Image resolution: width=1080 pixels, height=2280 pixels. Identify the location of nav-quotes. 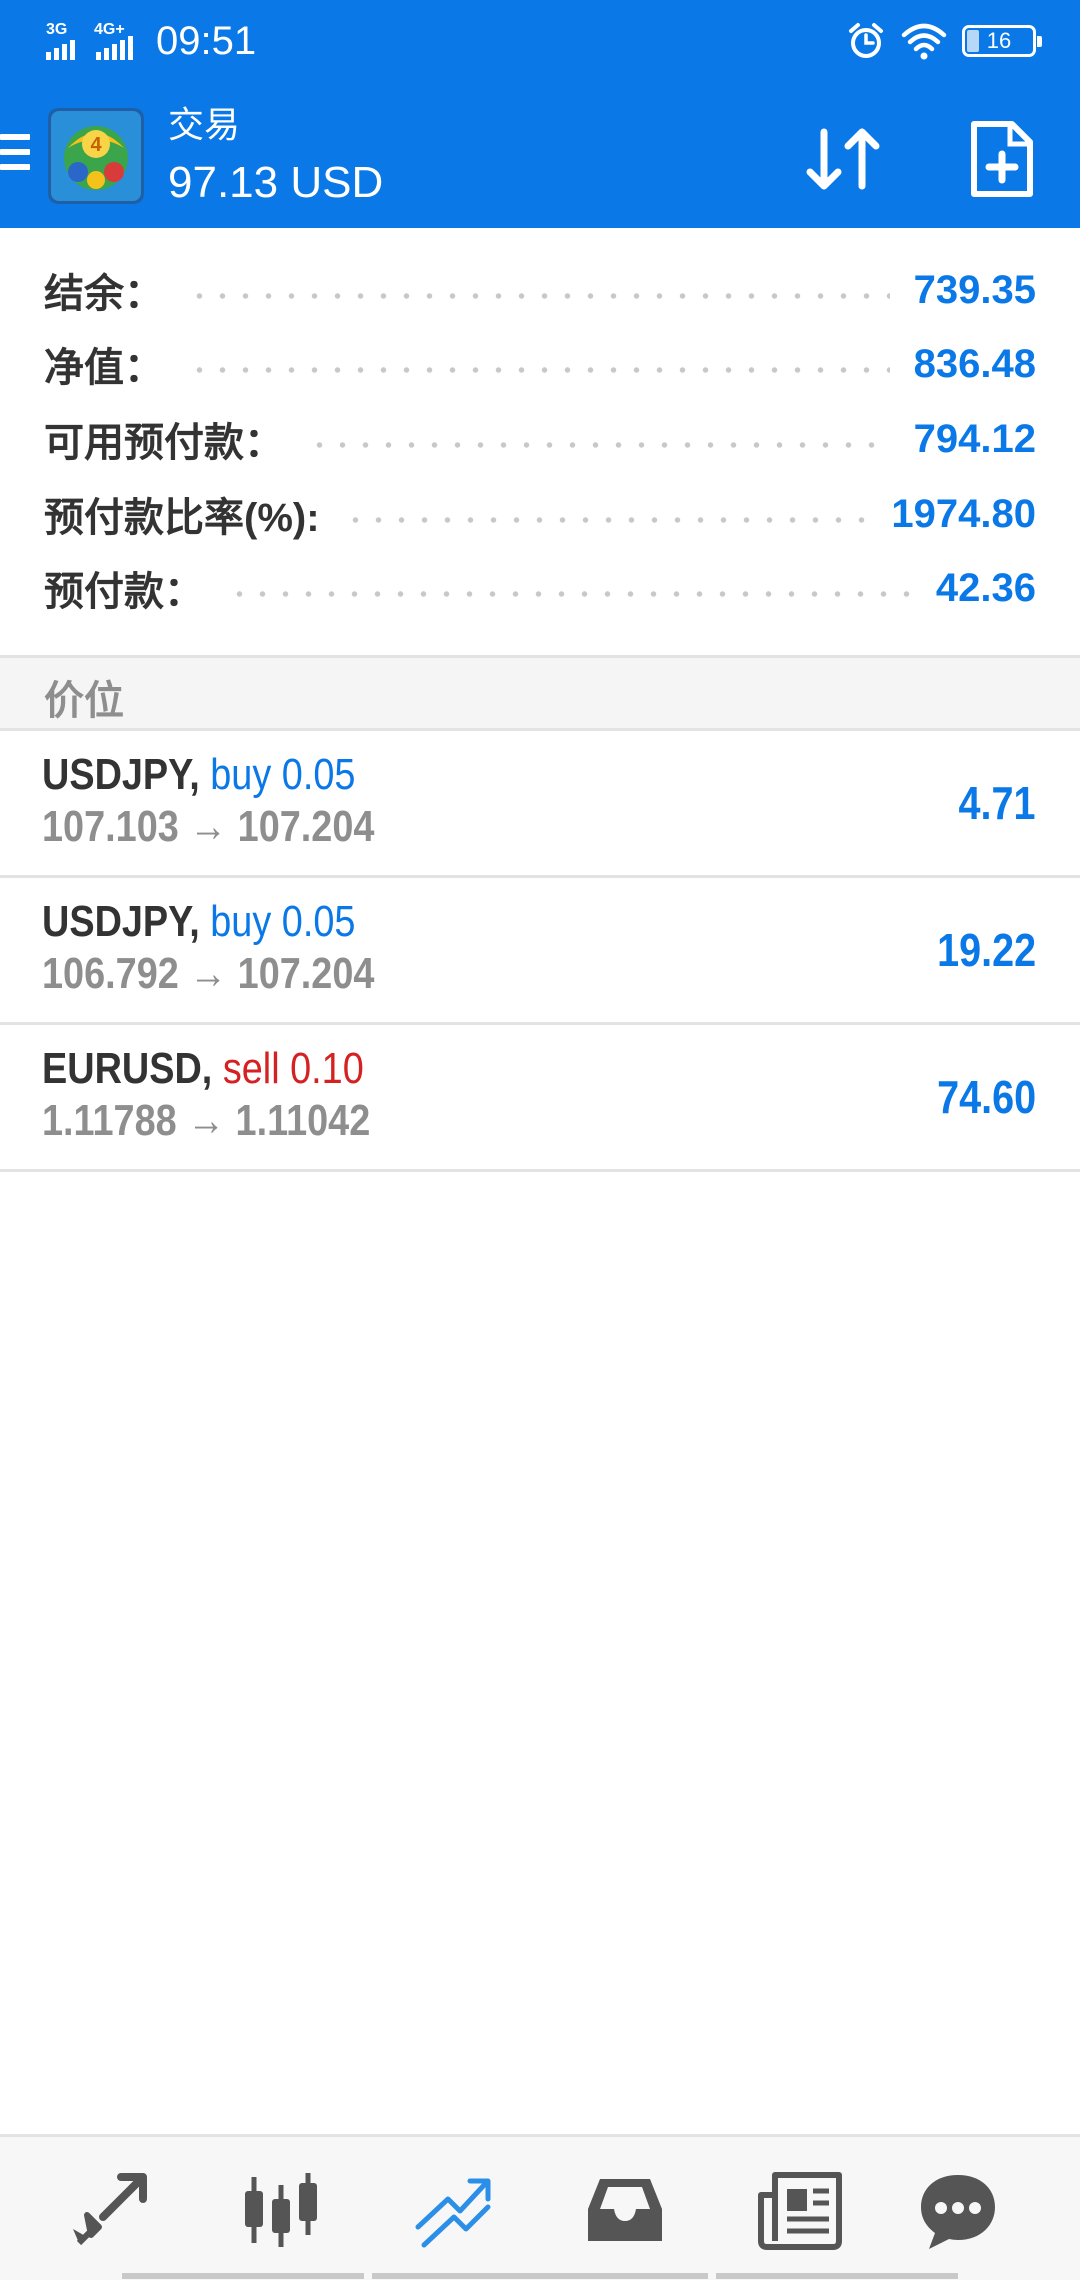
(110, 2210).